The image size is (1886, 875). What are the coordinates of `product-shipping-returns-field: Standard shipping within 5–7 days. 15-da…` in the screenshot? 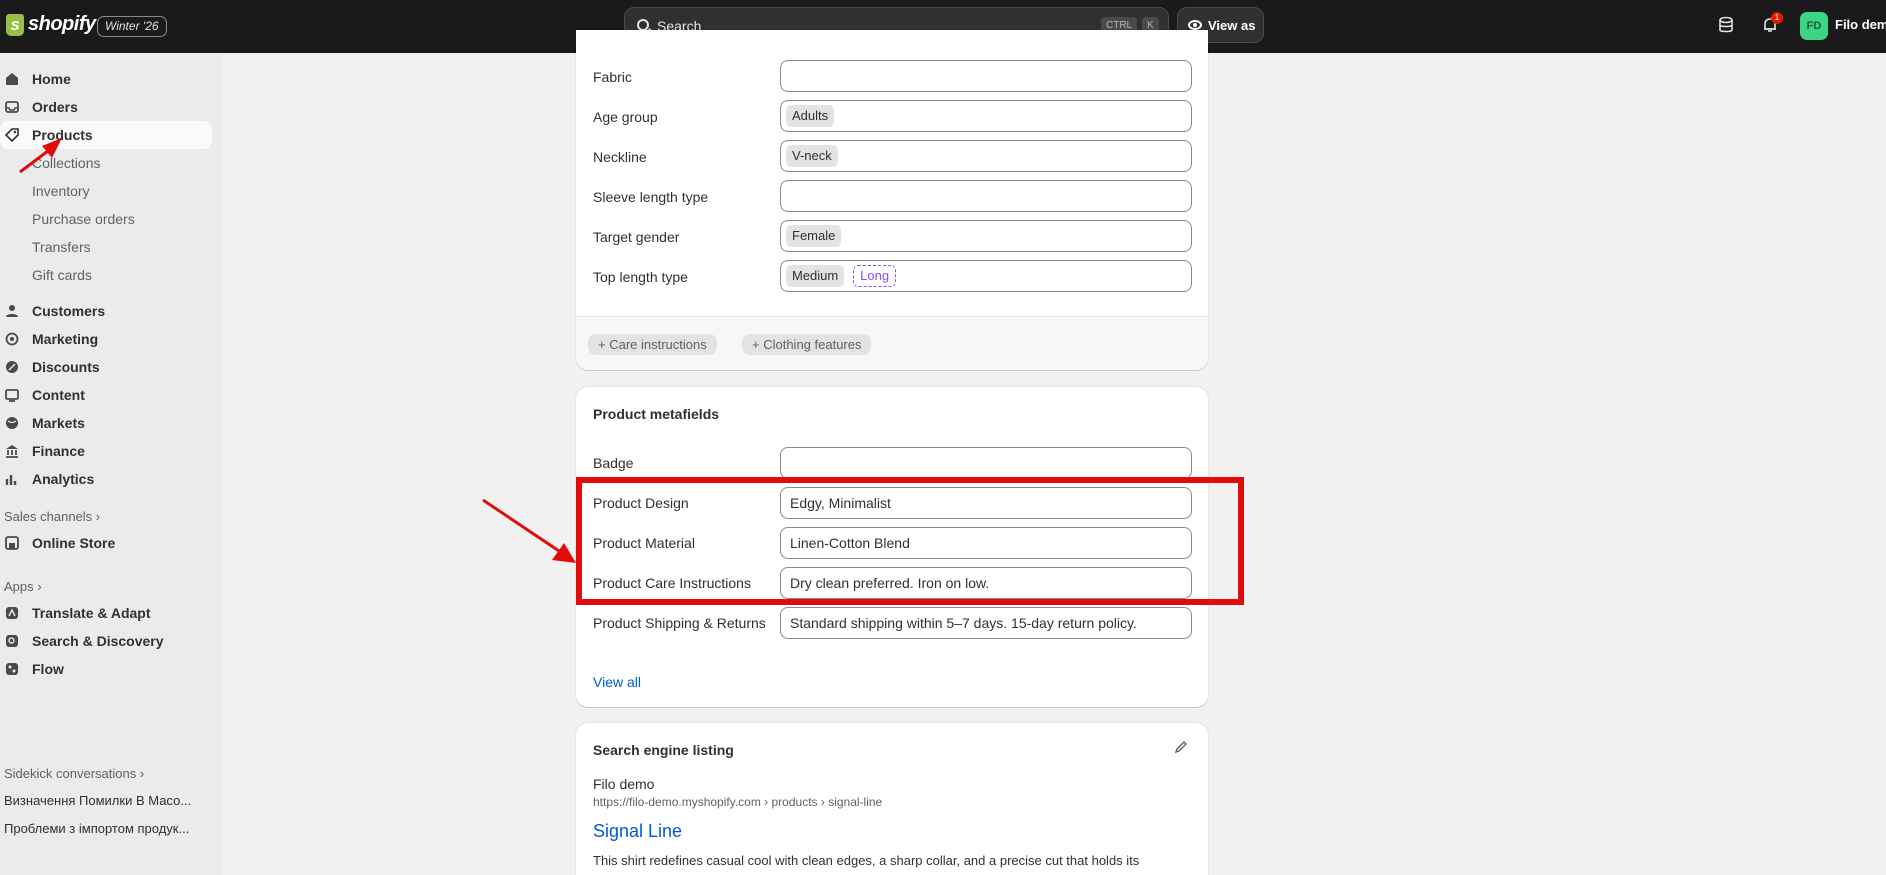 It's located at (986, 623).